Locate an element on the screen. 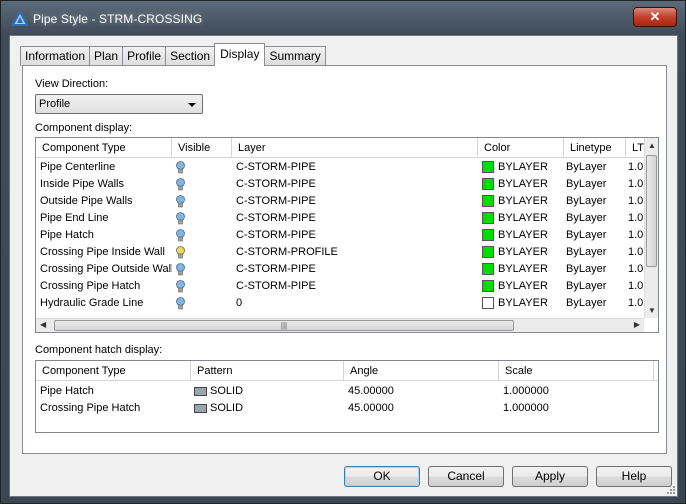  component-type-cell: Inside Pipe Walls is located at coordinates (82, 184).